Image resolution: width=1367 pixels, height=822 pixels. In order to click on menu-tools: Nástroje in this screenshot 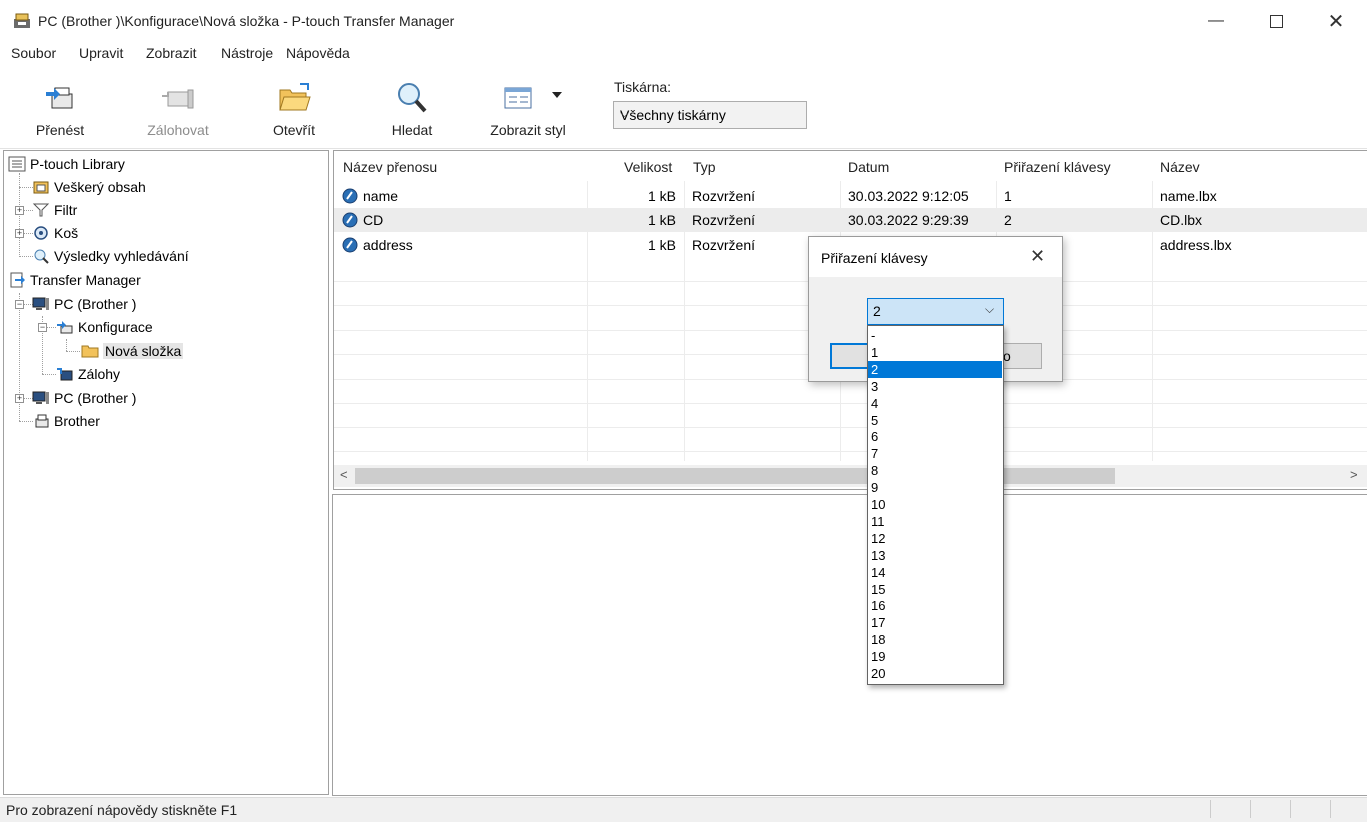, I will do `click(247, 53)`.